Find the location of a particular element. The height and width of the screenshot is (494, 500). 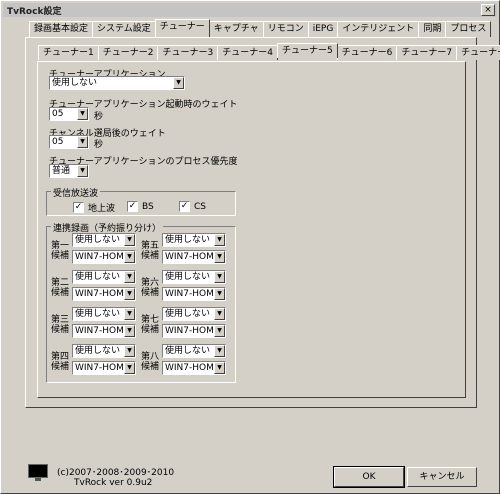

startup-wait-unit: 秒 is located at coordinates (99, 117).